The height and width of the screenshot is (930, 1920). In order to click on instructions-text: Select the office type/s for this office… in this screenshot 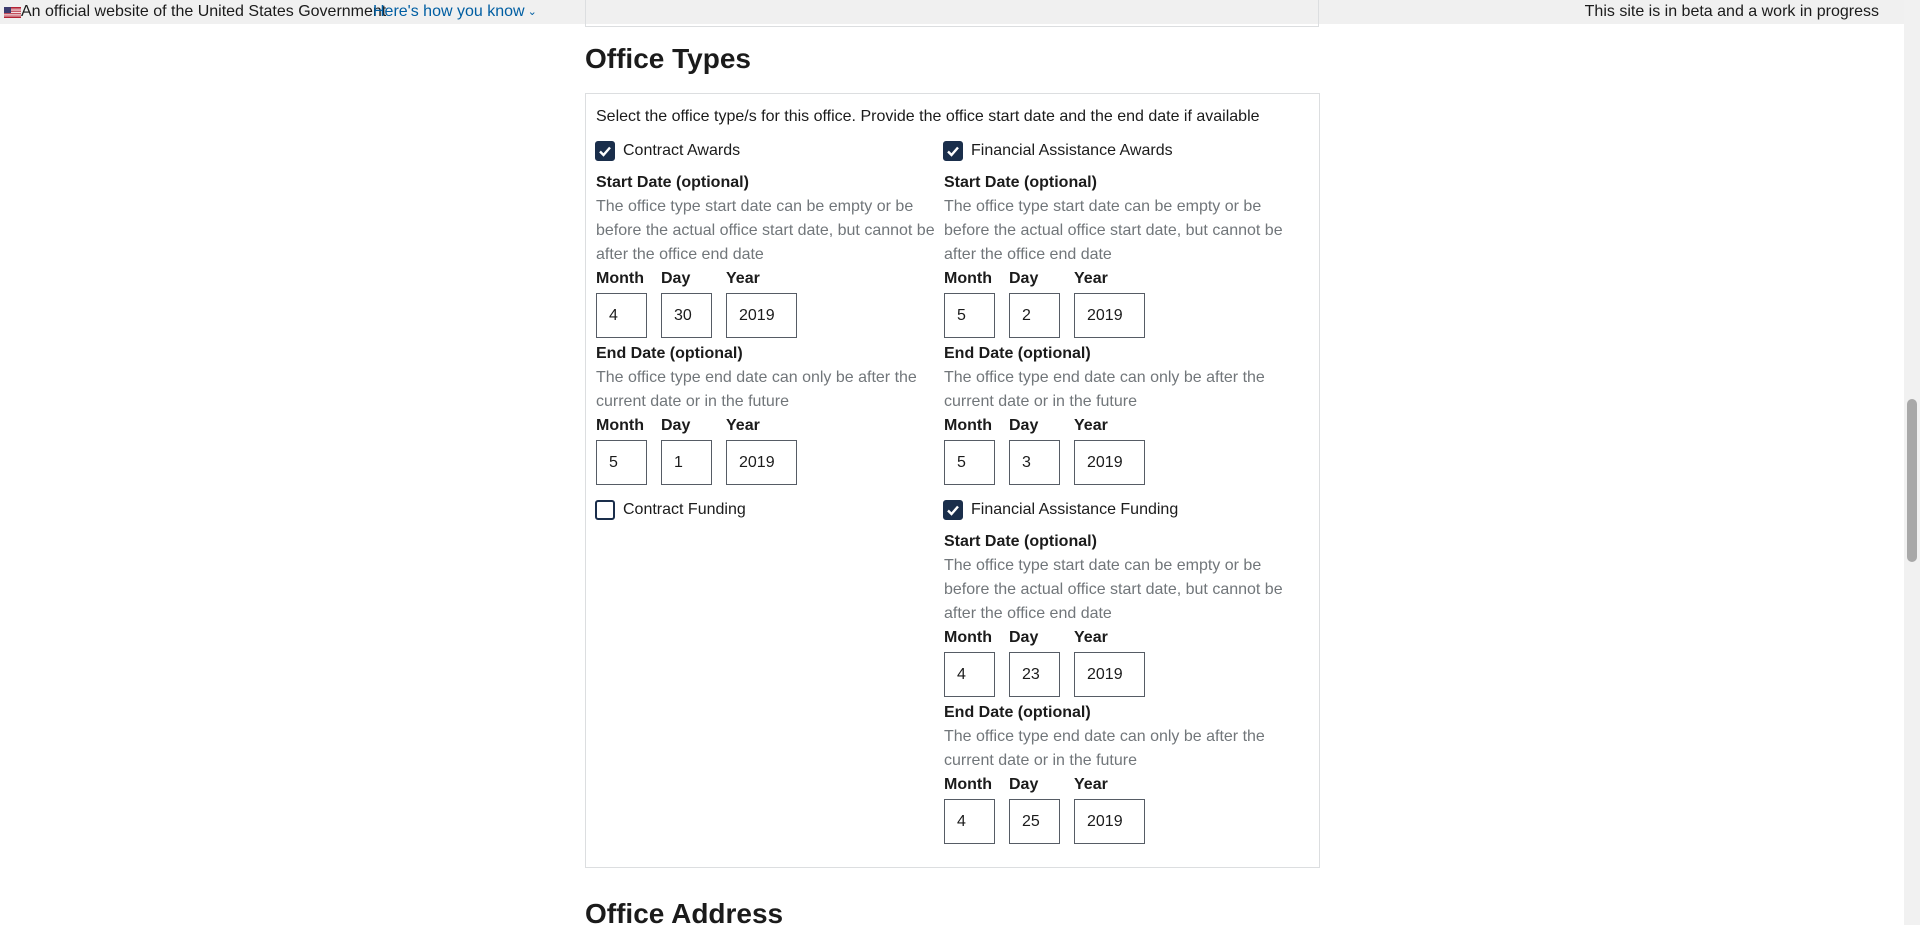, I will do `click(928, 116)`.